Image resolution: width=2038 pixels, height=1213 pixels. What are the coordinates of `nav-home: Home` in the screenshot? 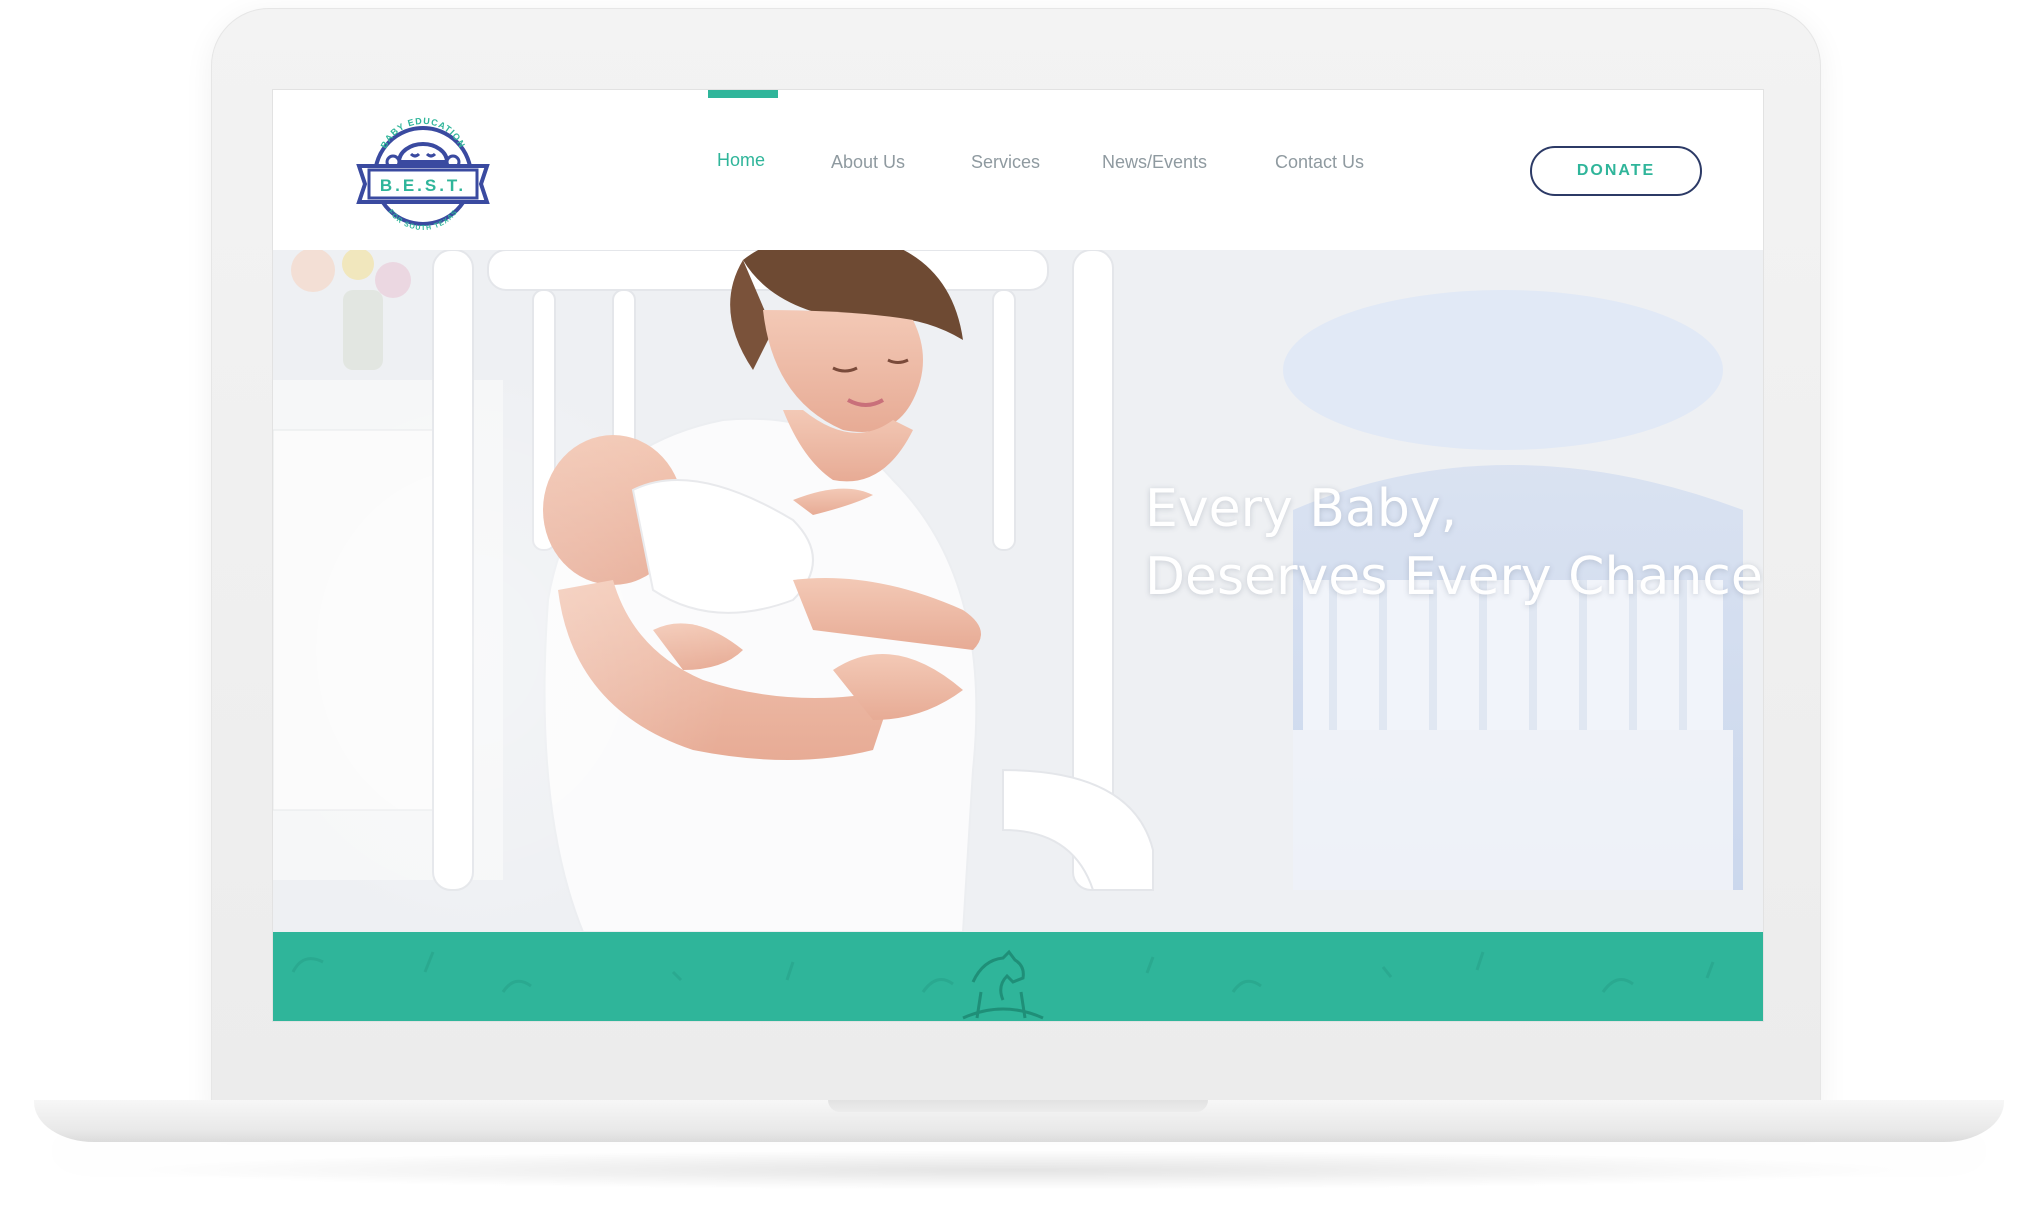 It's located at (741, 160).